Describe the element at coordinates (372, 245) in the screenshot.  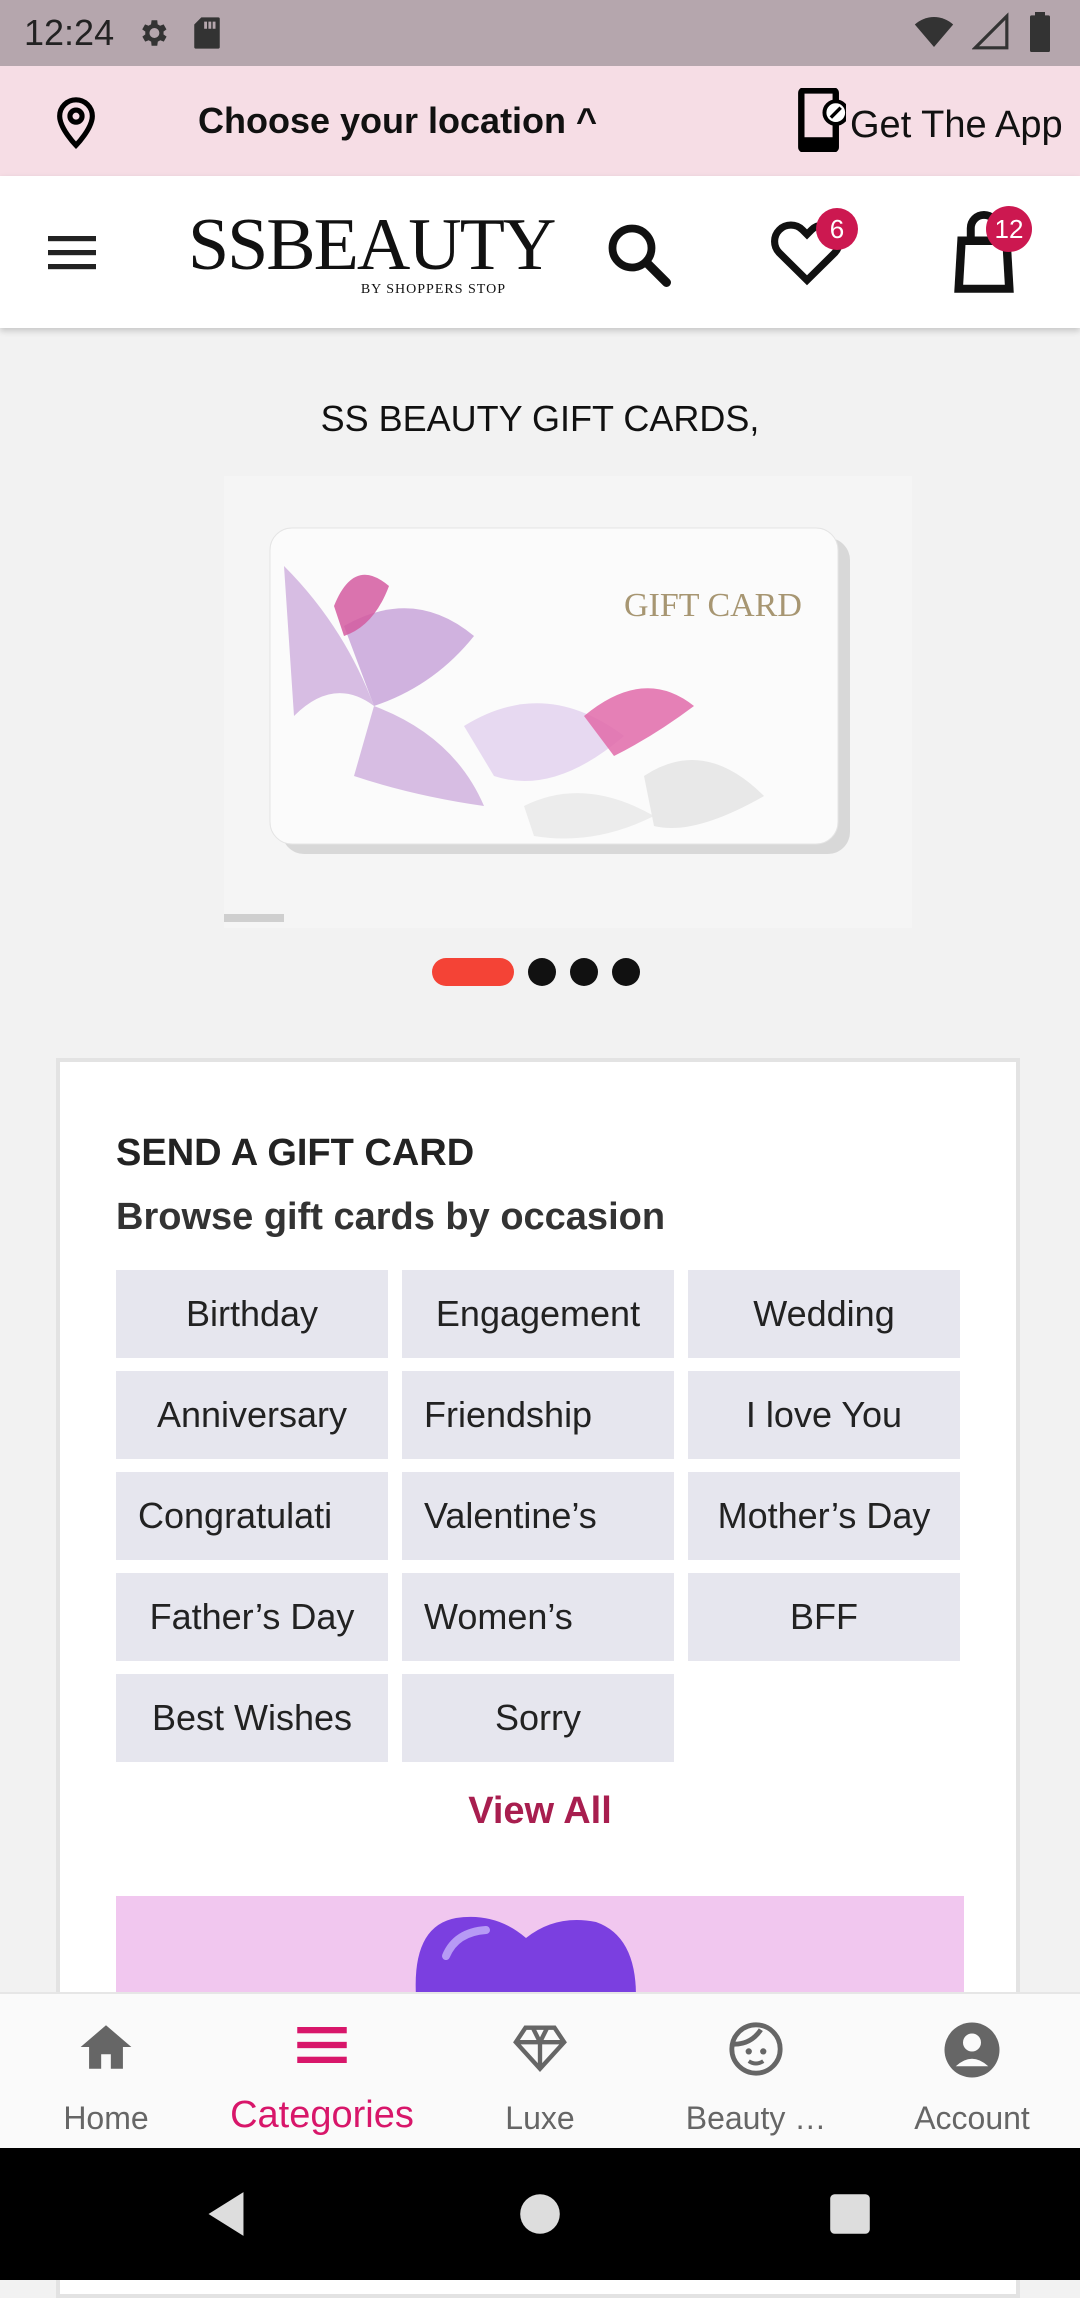
I see `logo-text: SSBEAUTY` at that location.